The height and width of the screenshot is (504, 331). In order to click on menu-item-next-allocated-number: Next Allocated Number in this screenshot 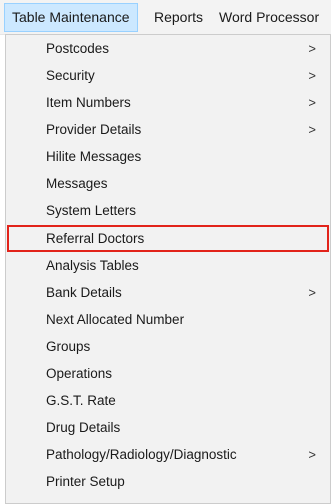, I will do `click(168, 319)`.